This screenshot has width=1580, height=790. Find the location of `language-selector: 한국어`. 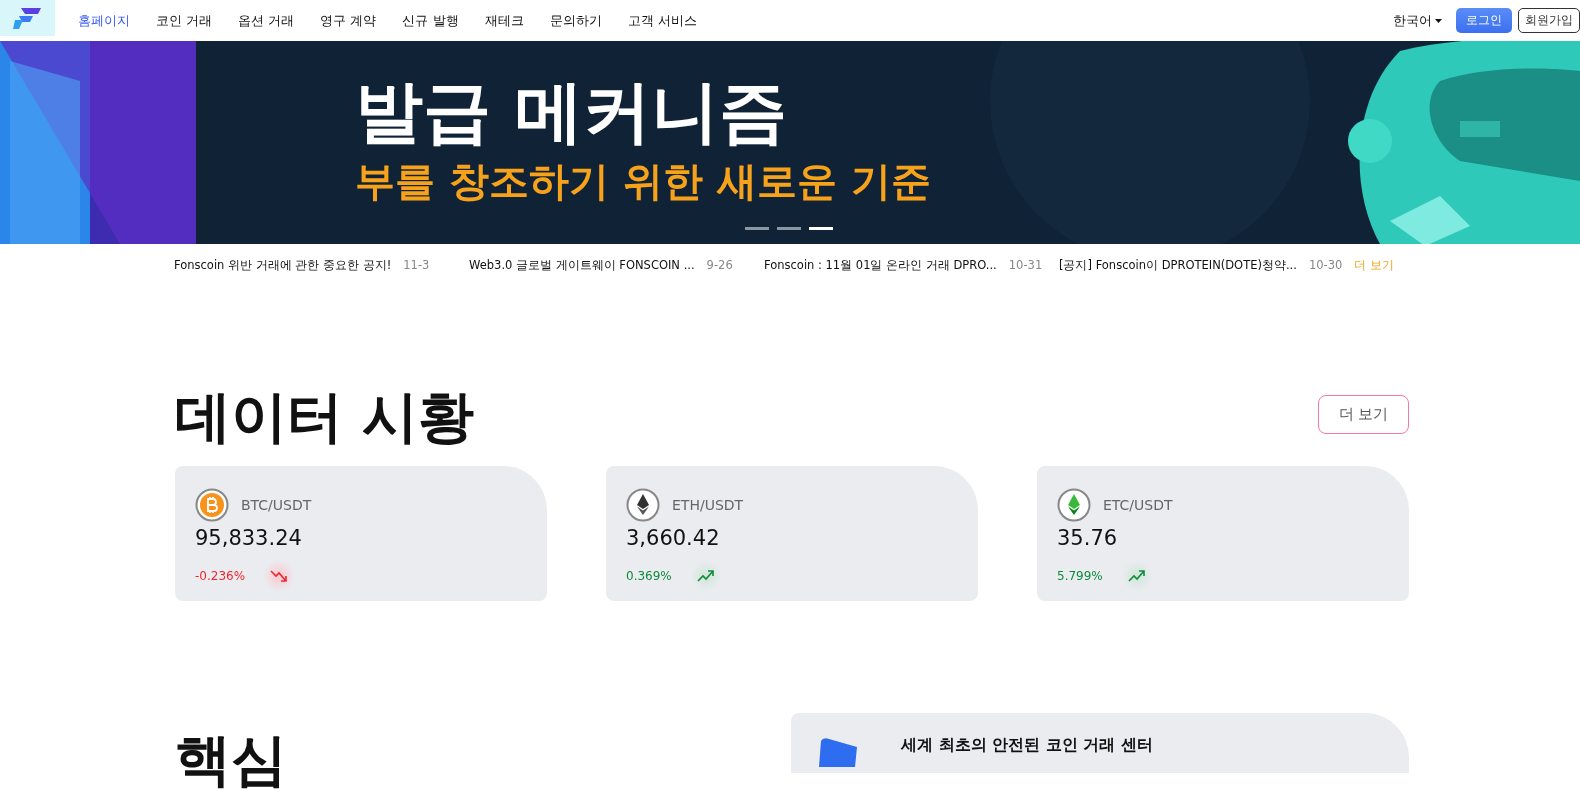

language-selector: 한국어 is located at coordinates (1417, 20).